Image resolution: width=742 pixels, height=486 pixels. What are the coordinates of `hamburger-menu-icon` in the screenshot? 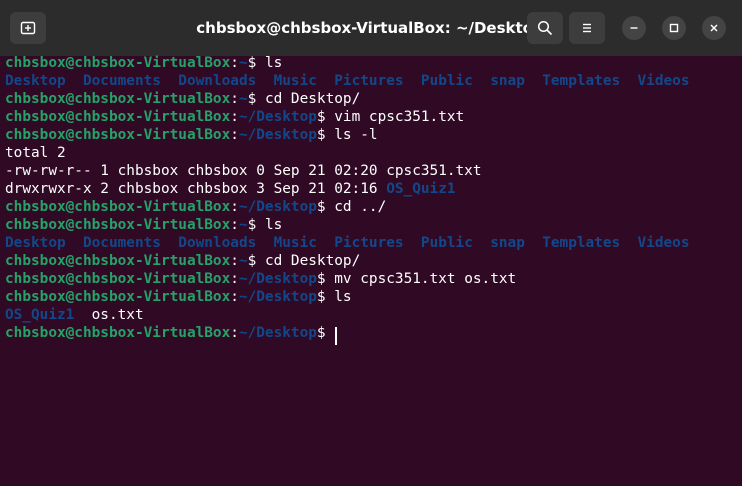 It's located at (587, 28).